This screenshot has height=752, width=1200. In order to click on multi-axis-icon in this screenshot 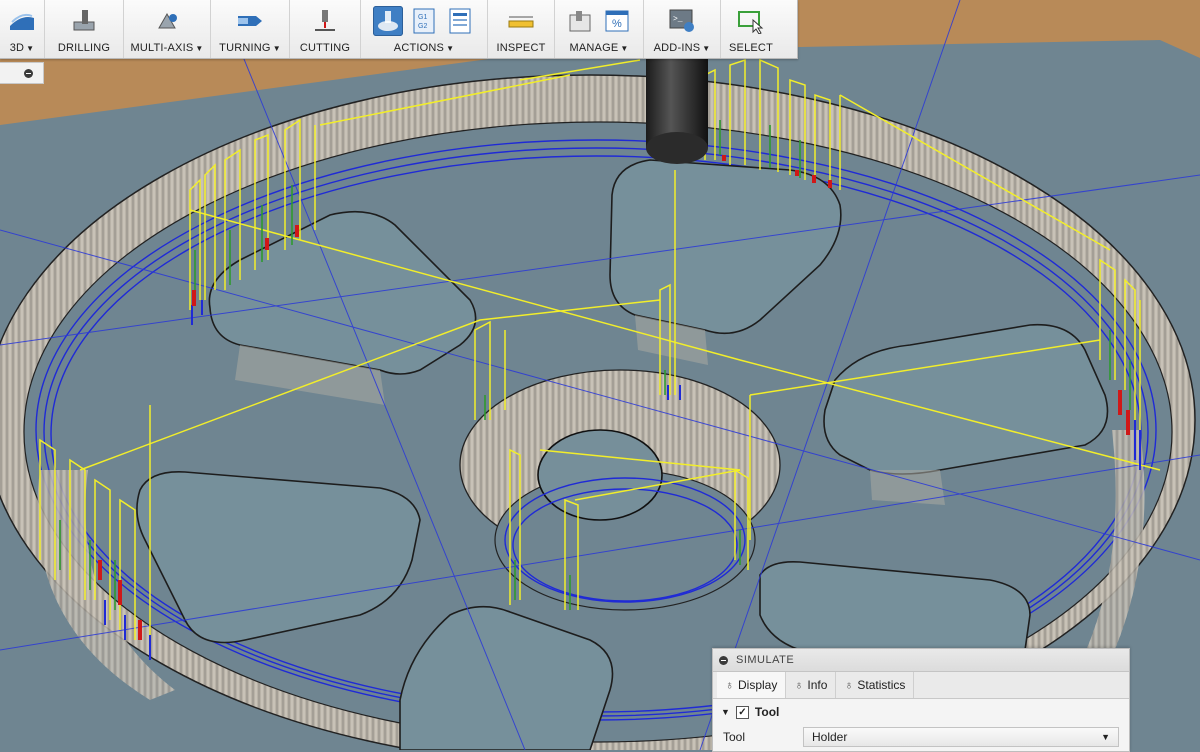, I will do `click(167, 21)`.